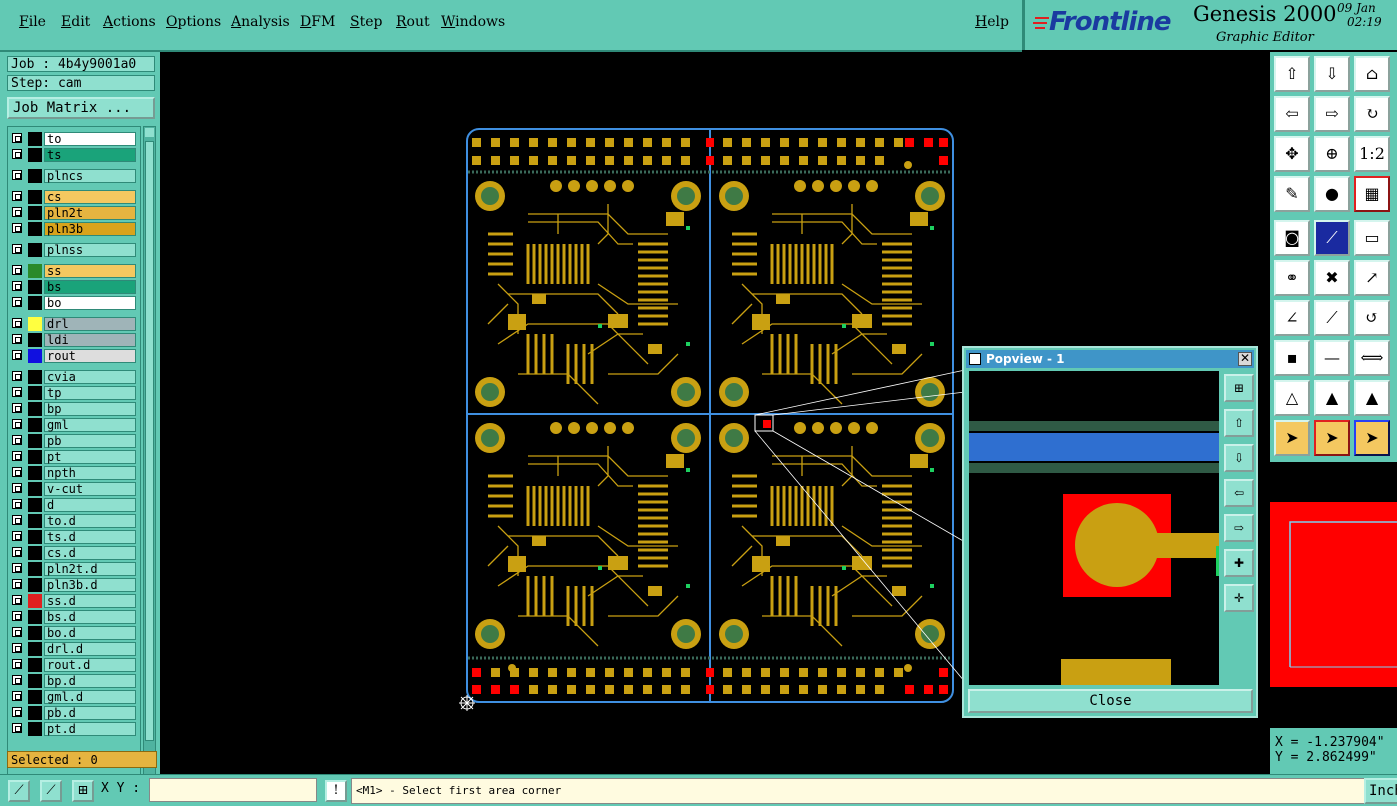  What do you see at coordinates (83, 791) in the screenshot?
I see `grid-icon: ⊞` at bounding box center [83, 791].